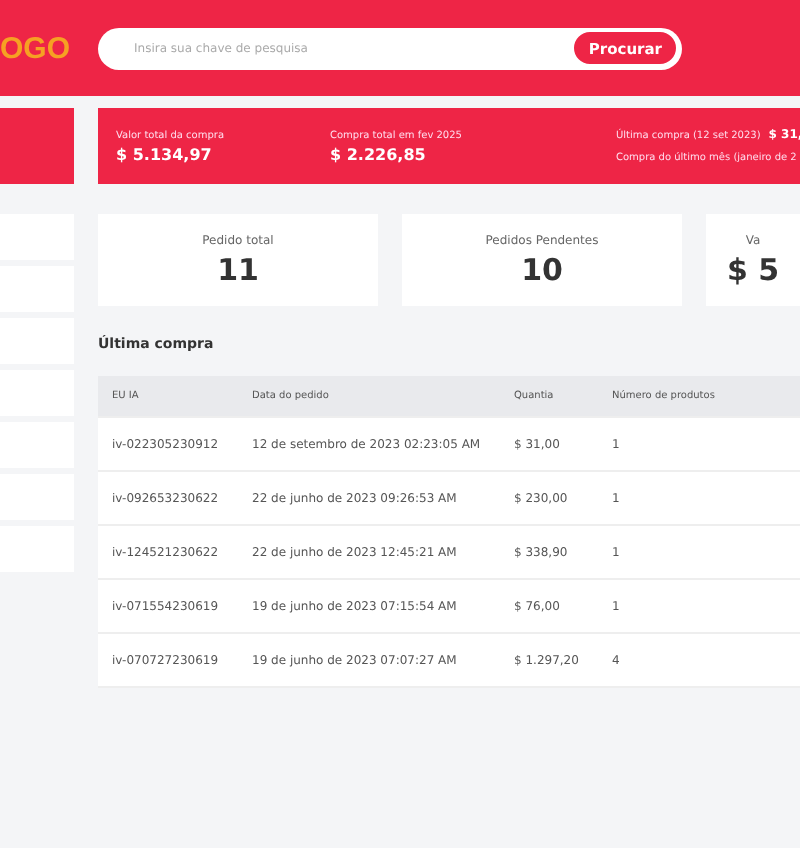 This screenshot has width=800, height=848. What do you see at coordinates (753, 269) in the screenshot?
I see `card-value: $ 5` at bounding box center [753, 269].